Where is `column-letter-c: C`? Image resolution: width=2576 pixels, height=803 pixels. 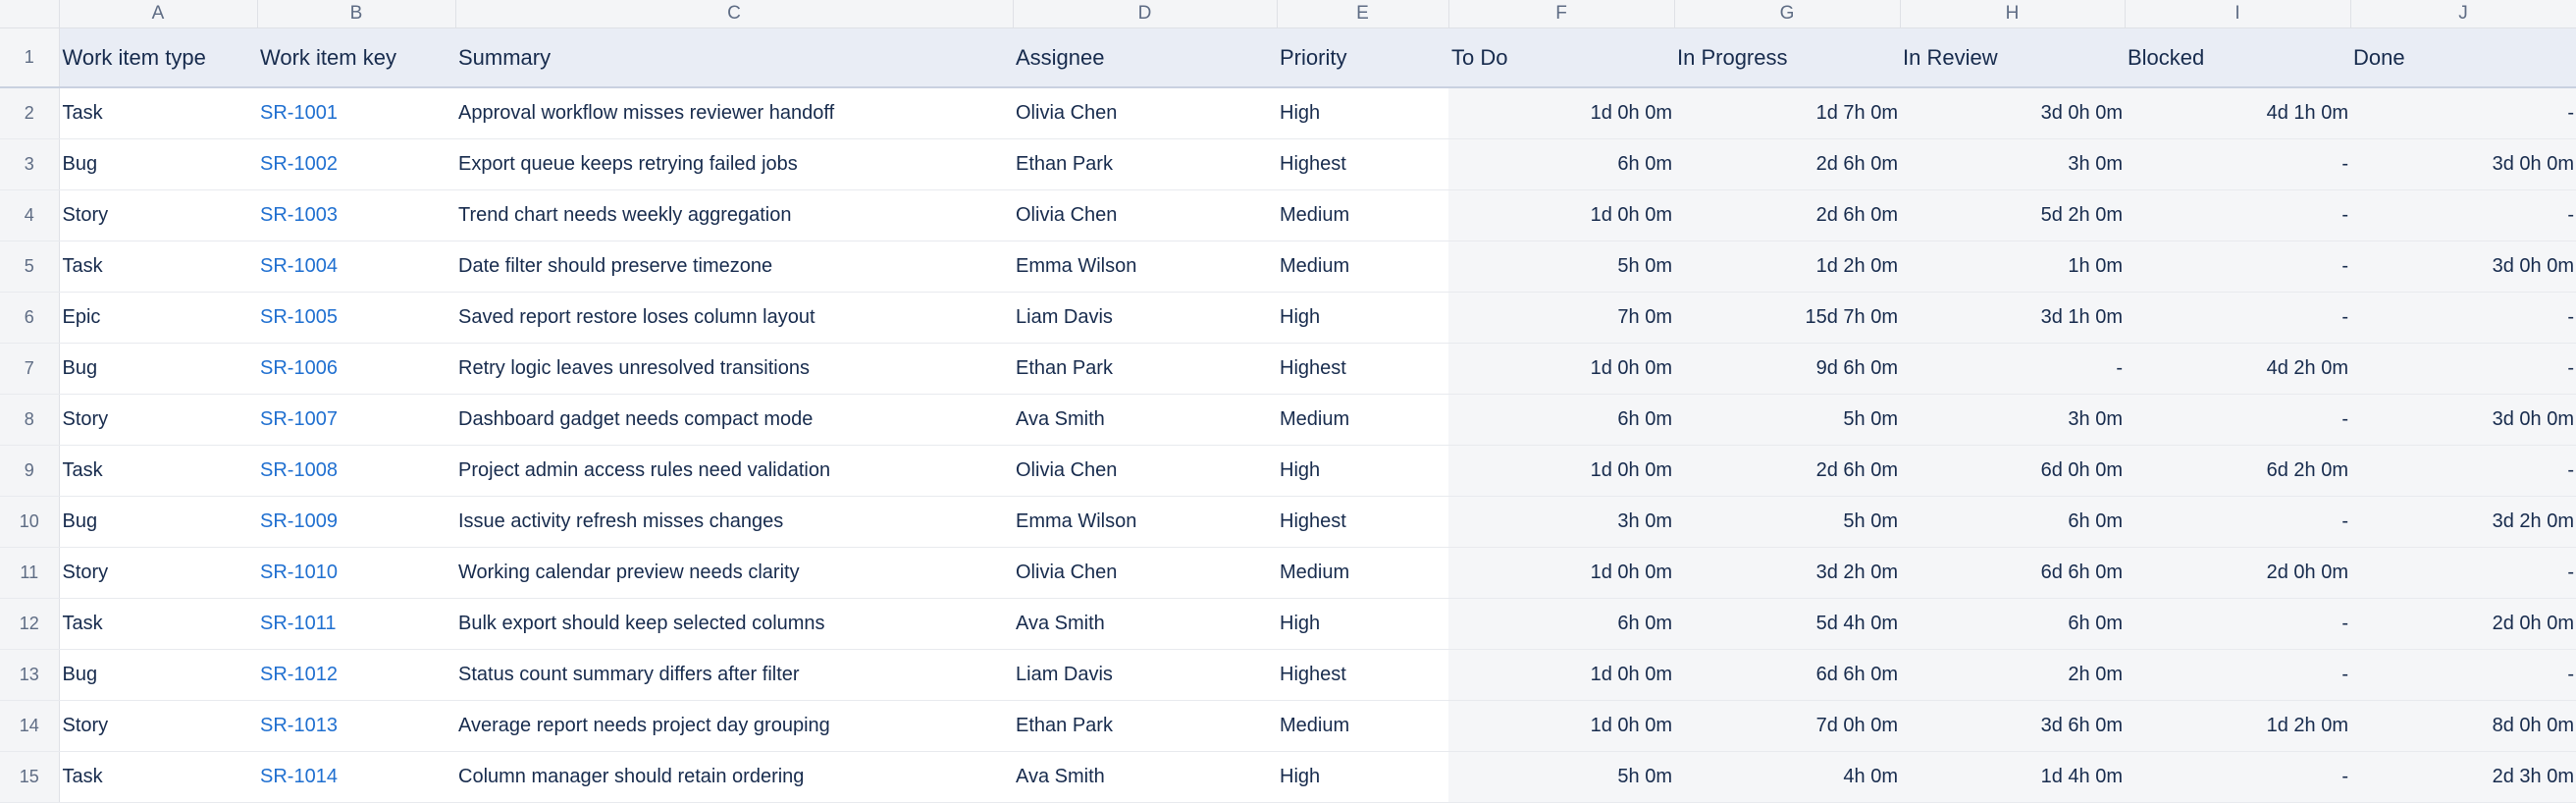 column-letter-c: C is located at coordinates (734, 14).